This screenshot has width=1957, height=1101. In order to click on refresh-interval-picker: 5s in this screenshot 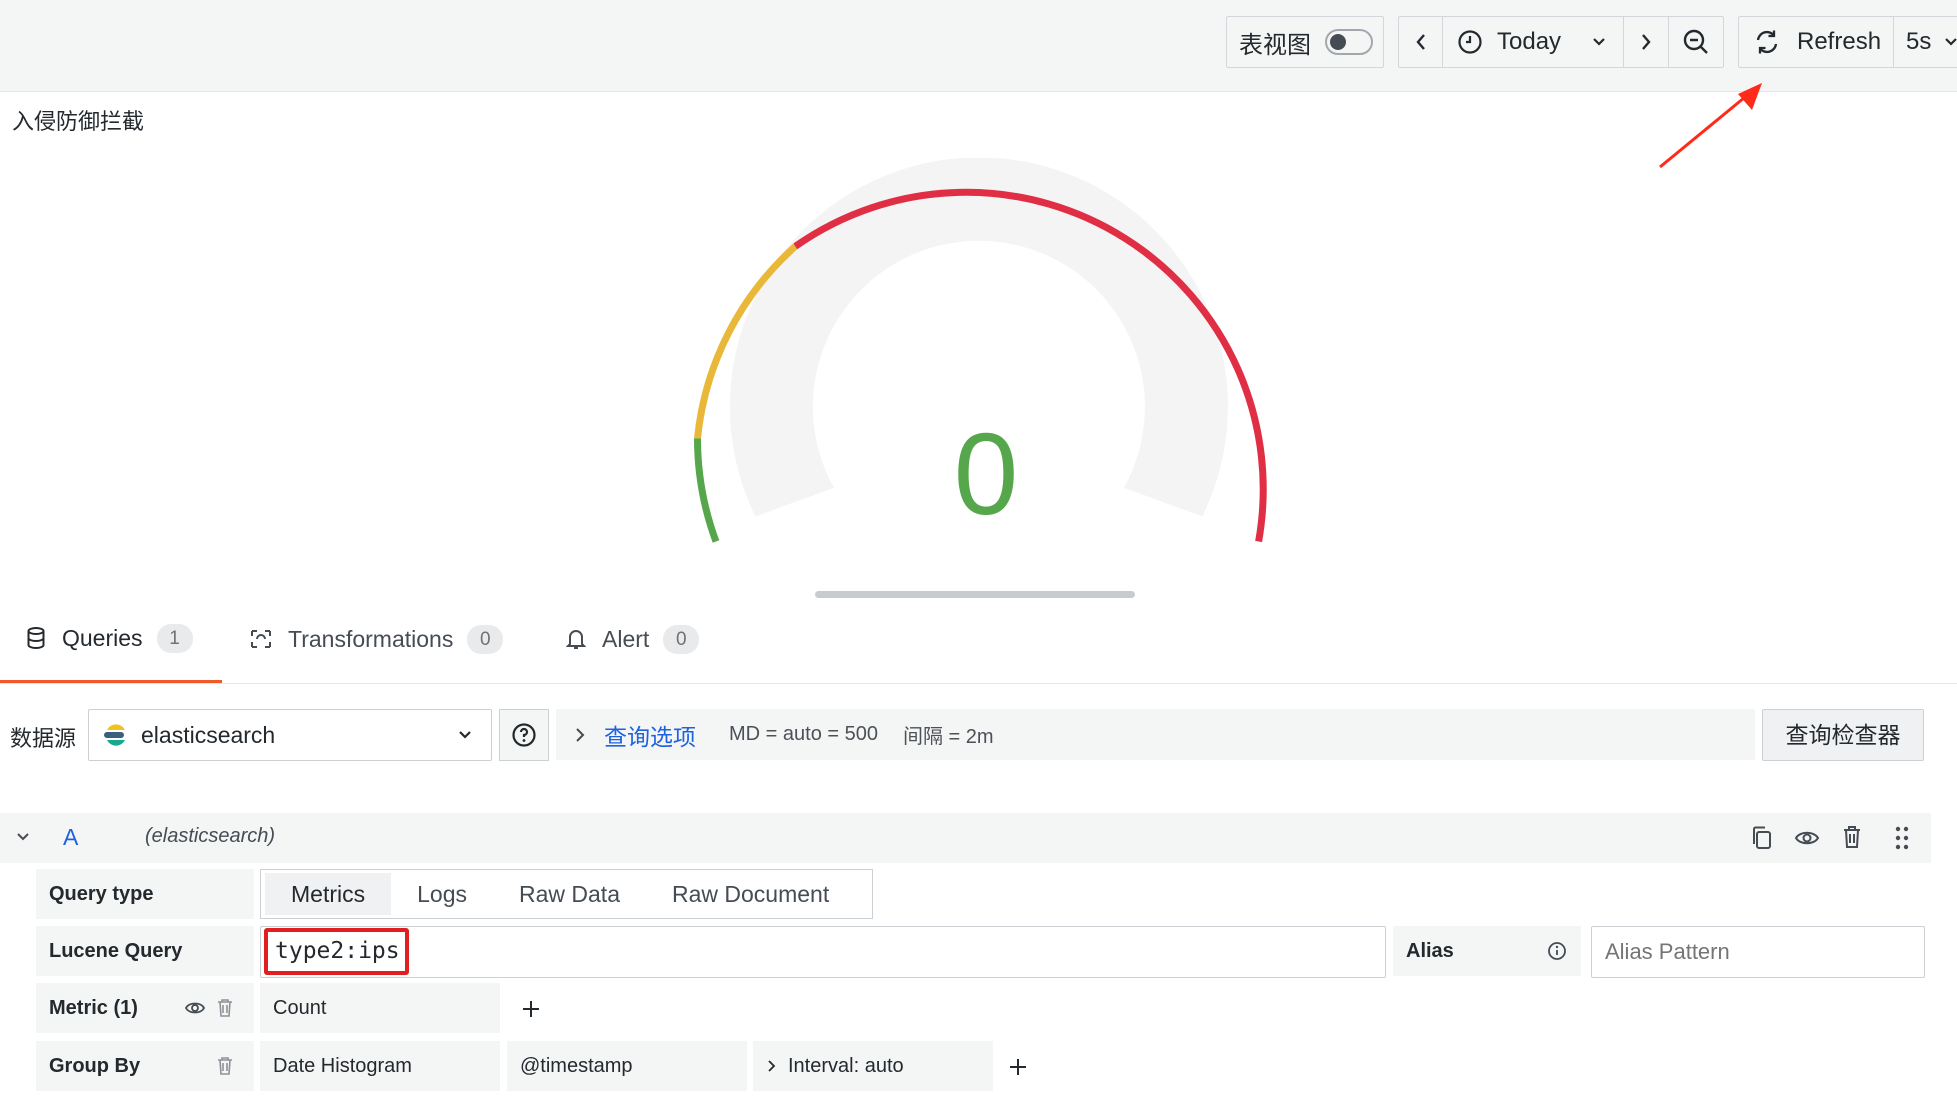, I will do `click(1925, 42)`.